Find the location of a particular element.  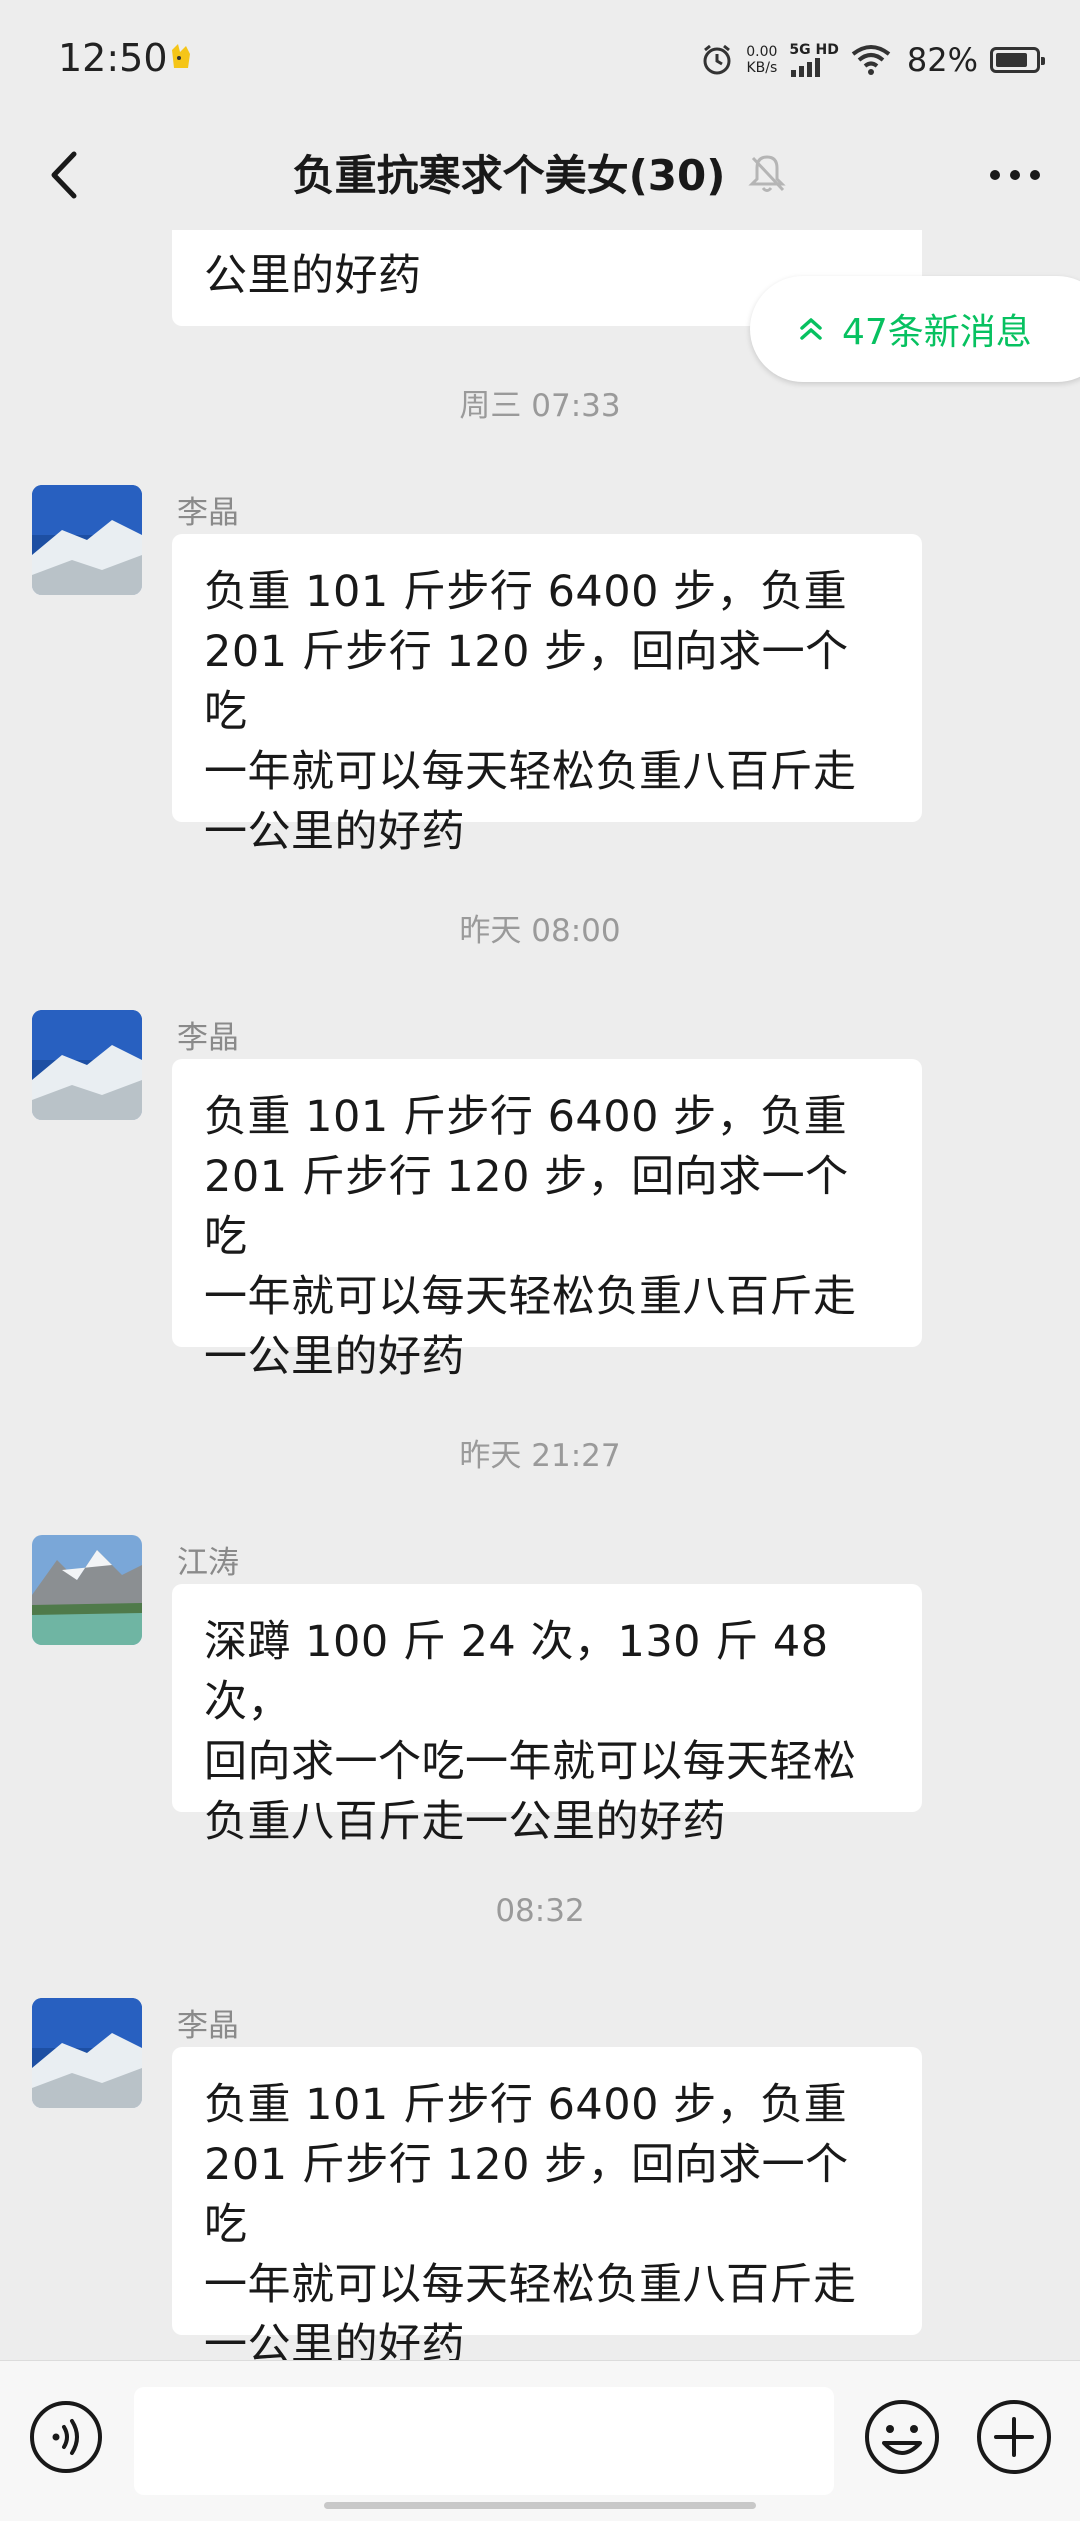

message-timestamp: 08:32 is located at coordinates (540, 1911).